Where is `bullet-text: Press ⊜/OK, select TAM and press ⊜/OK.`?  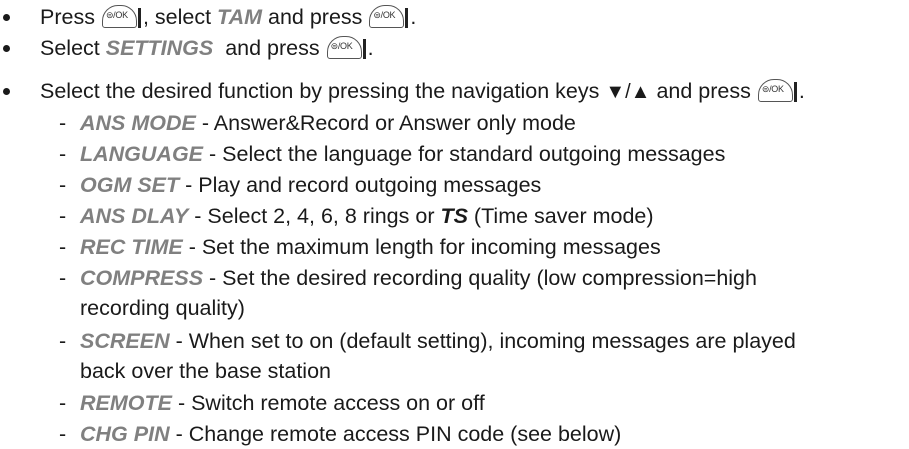
bullet-text: Press ⊜/OK, select TAM and press ⊜/OK. is located at coordinates (228, 17).